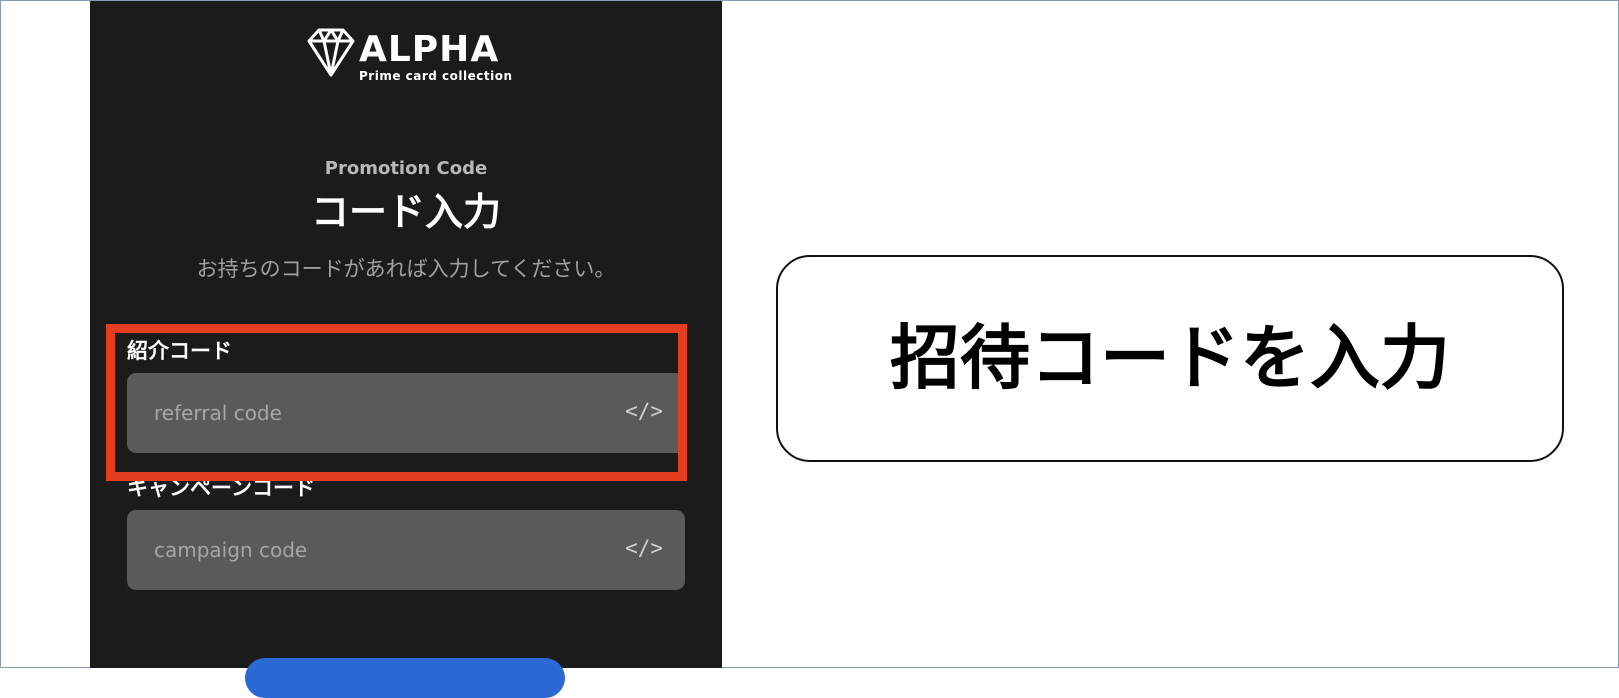  Describe the element at coordinates (396, 402) in the screenshot. I see `highlight-box` at that location.